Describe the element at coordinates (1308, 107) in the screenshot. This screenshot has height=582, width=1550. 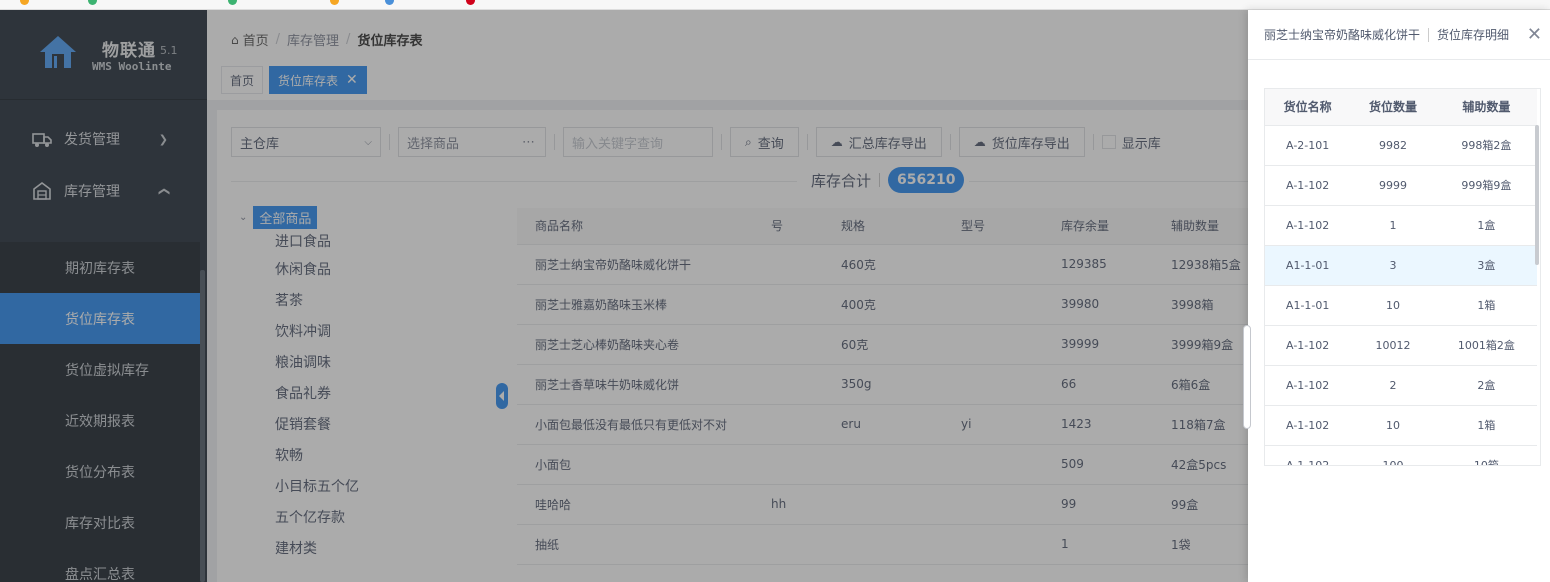
I see `column-header: 货位名称` at that location.